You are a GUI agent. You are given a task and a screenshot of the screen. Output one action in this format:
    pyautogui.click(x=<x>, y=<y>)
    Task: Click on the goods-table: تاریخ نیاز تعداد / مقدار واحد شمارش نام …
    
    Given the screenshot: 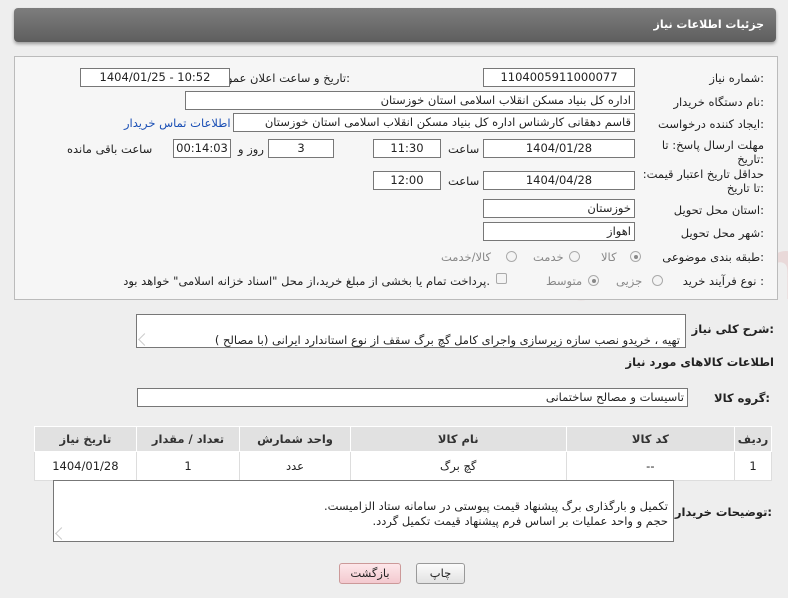 What is the action you would take?
    pyautogui.click(x=403, y=453)
    